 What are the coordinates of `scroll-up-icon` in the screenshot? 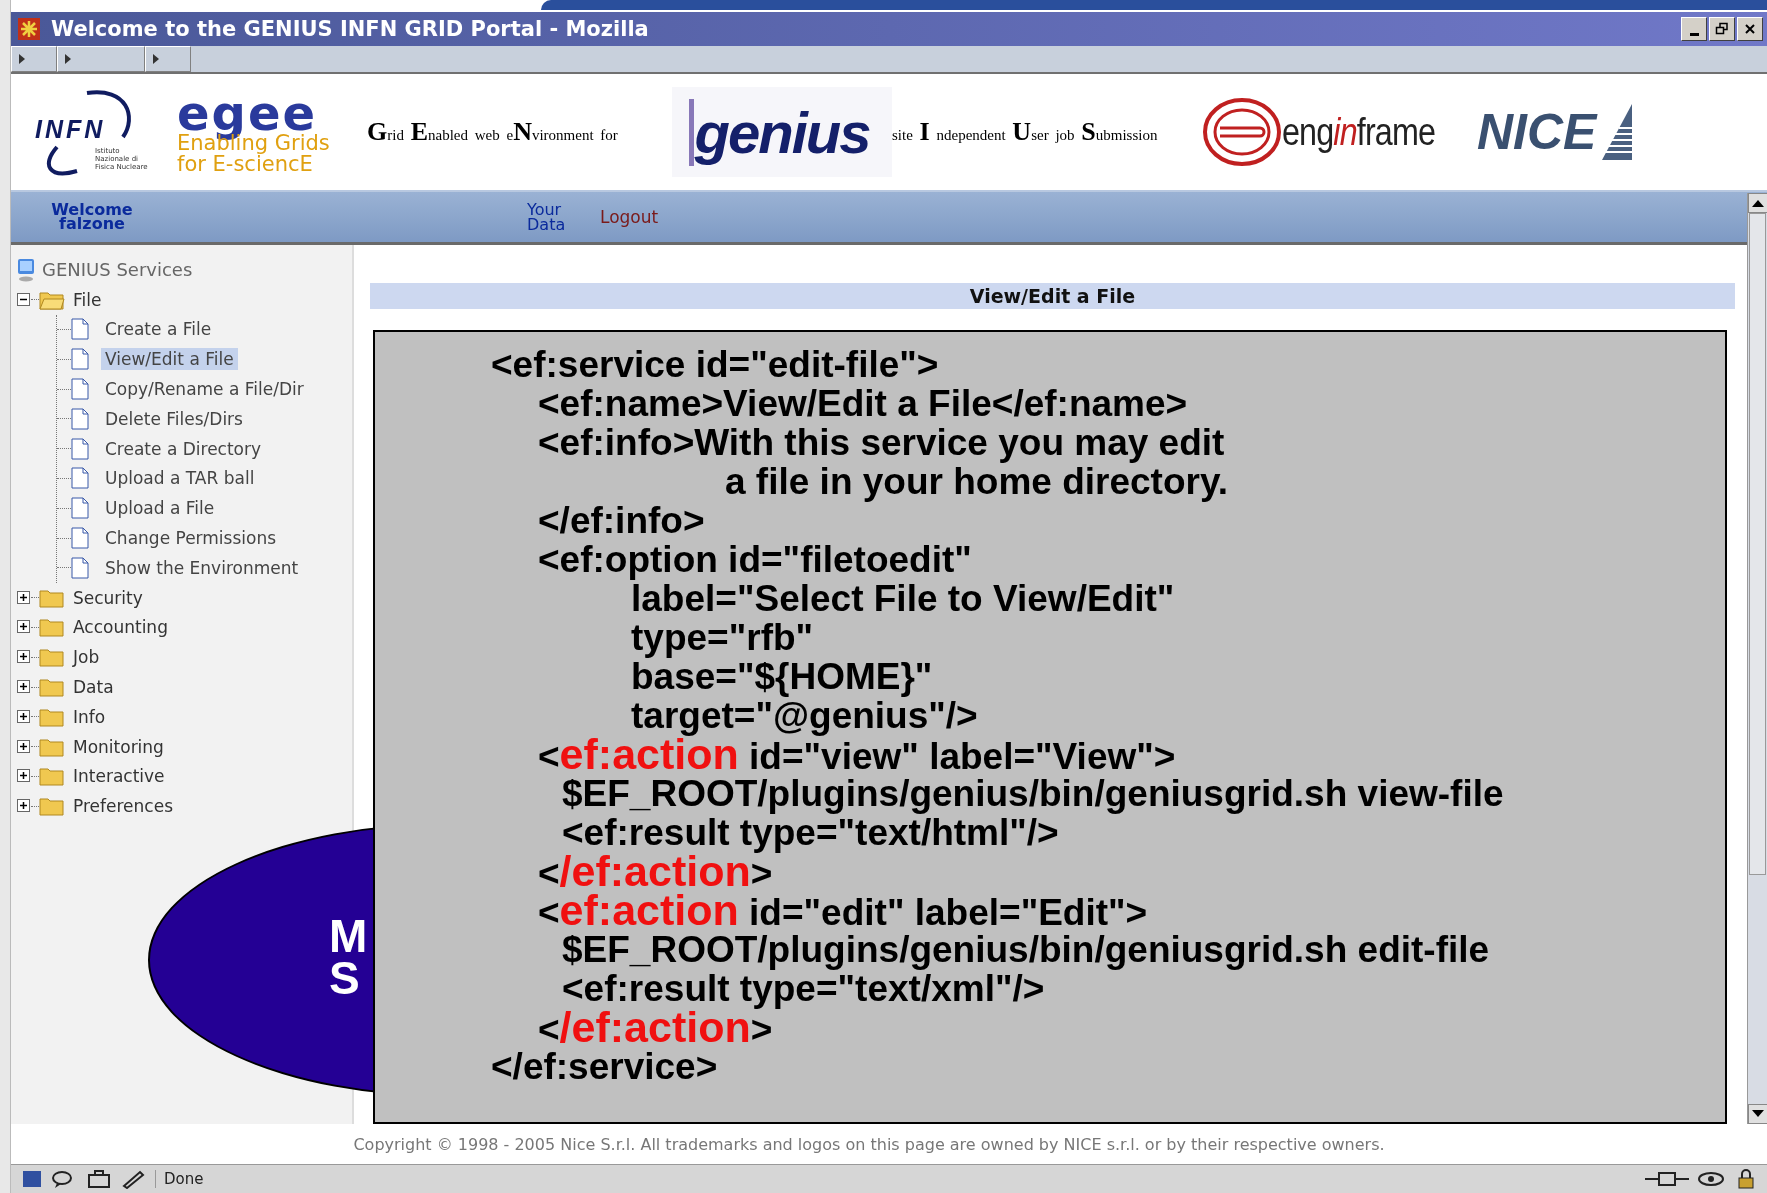 It's located at (1757, 203).